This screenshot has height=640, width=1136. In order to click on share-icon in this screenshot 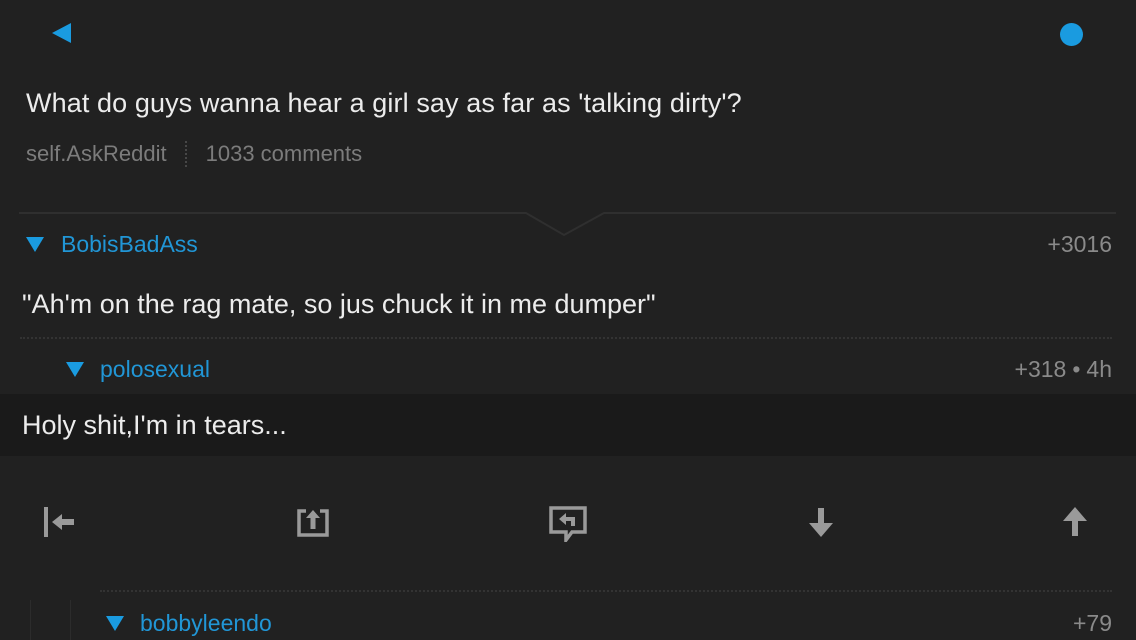, I will do `click(313, 522)`.